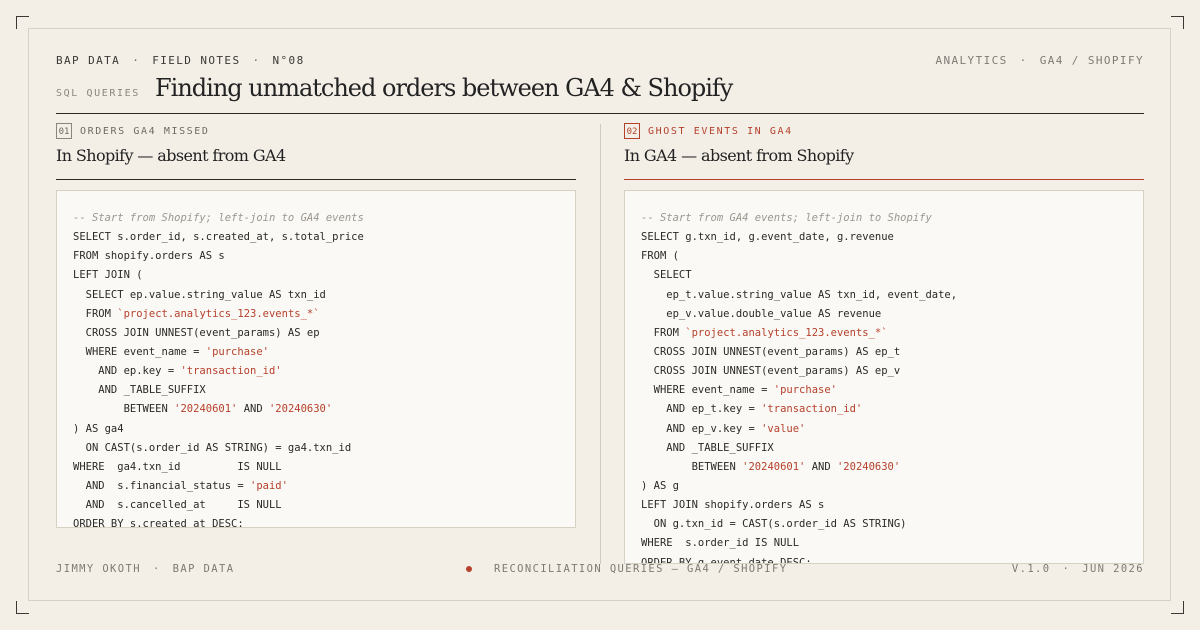 The width and height of the screenshot is (1200, 630). I want to click on panel-header-ghost-events: 02 GHOST EVENTS IN GA4, so click(708, 131).